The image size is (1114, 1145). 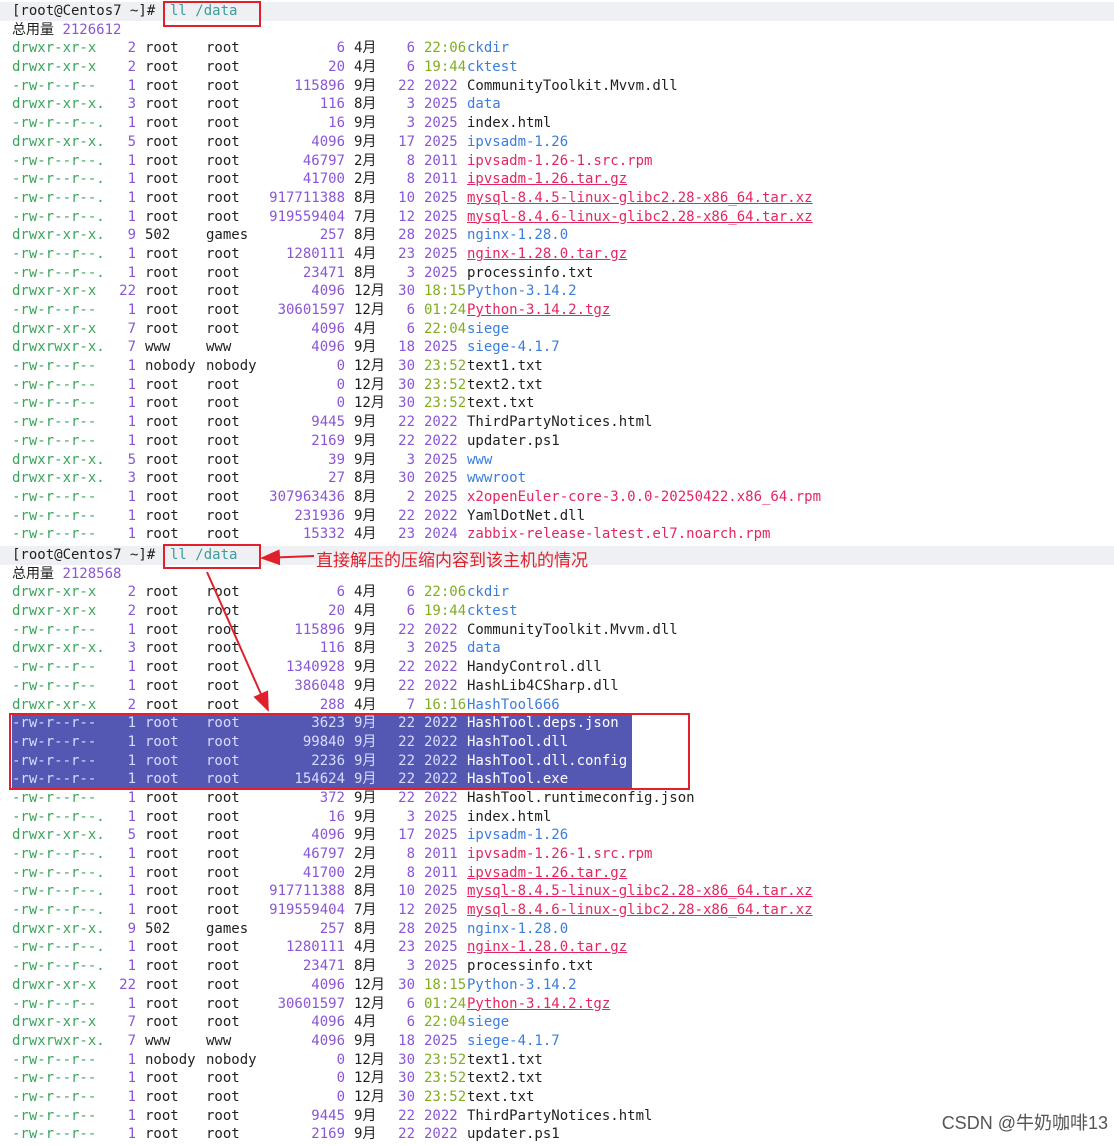 I want to click on arrow-to-extracted-files, so click(x=237, y=641).